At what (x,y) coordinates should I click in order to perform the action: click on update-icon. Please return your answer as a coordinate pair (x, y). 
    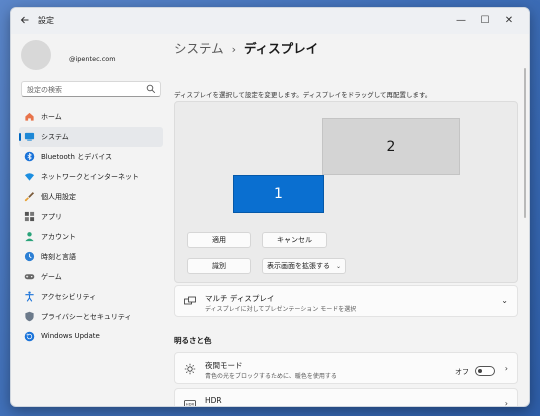
    Looking at the image, I should click on (29, 336).